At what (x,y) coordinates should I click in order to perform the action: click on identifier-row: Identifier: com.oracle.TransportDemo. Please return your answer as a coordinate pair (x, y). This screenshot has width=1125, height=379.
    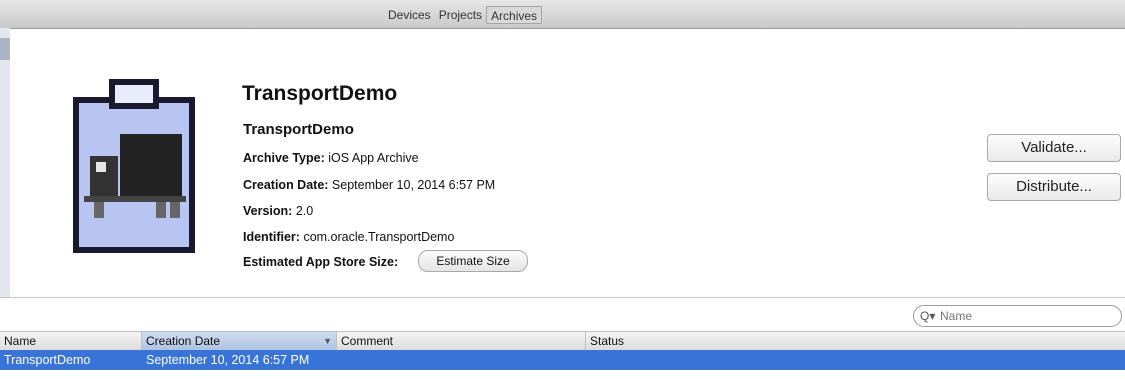
    Looking at the image, I should click on (348, 237).